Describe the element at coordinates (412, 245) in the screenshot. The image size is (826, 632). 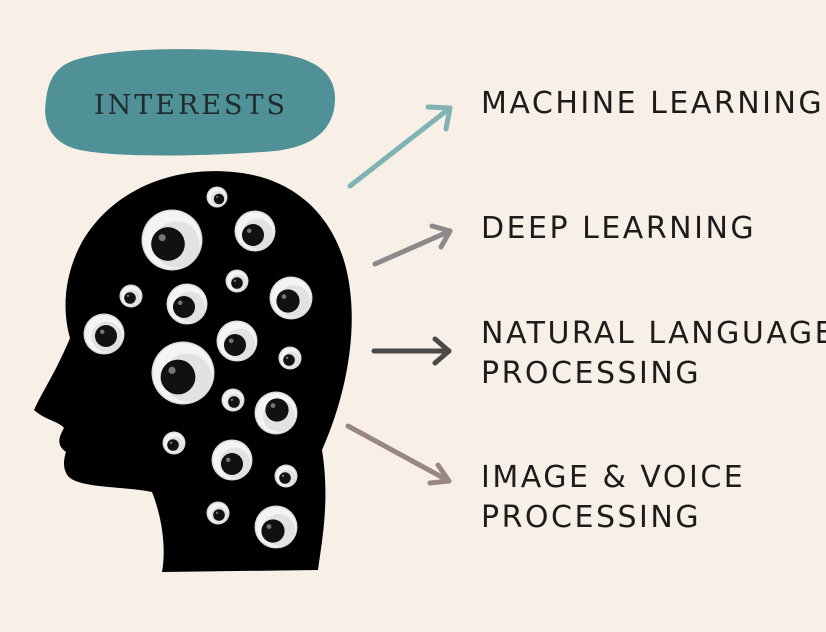
I see `arrow-to-deep-learning` at that location.